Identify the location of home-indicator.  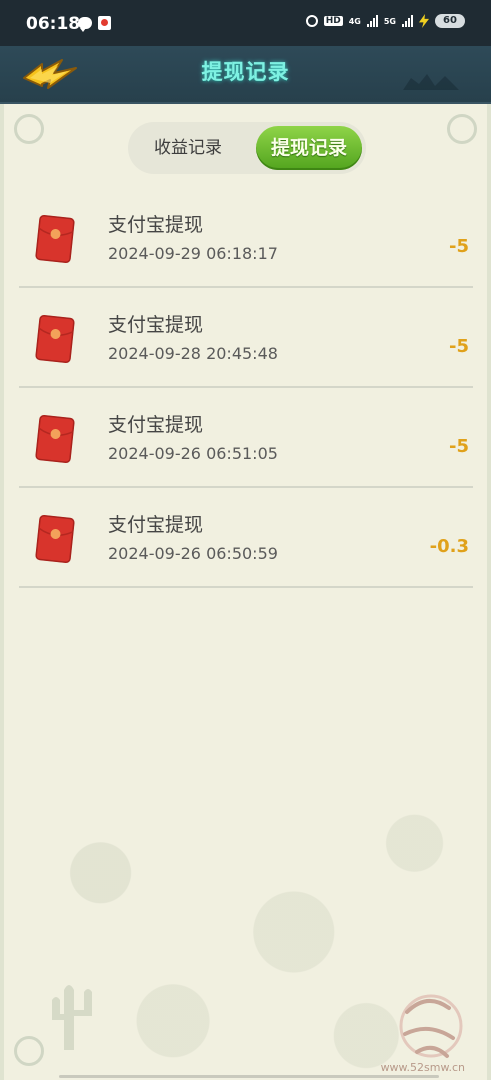
(249, 1076).